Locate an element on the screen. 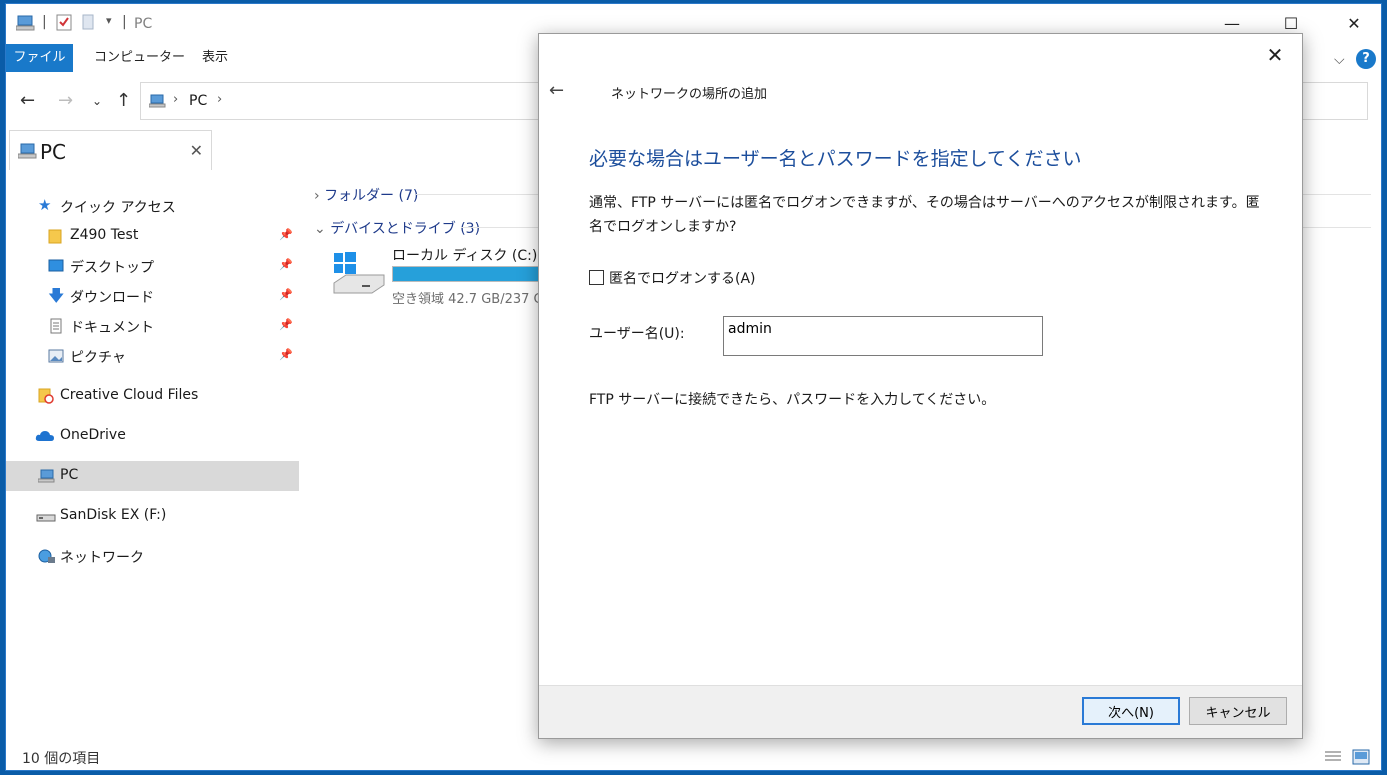  desktop-icon is located at coordinates (56, 265).